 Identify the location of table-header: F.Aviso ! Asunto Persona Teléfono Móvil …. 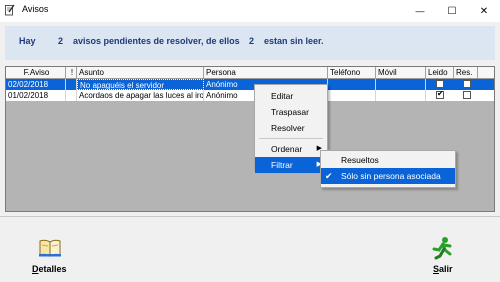
(250, 73).